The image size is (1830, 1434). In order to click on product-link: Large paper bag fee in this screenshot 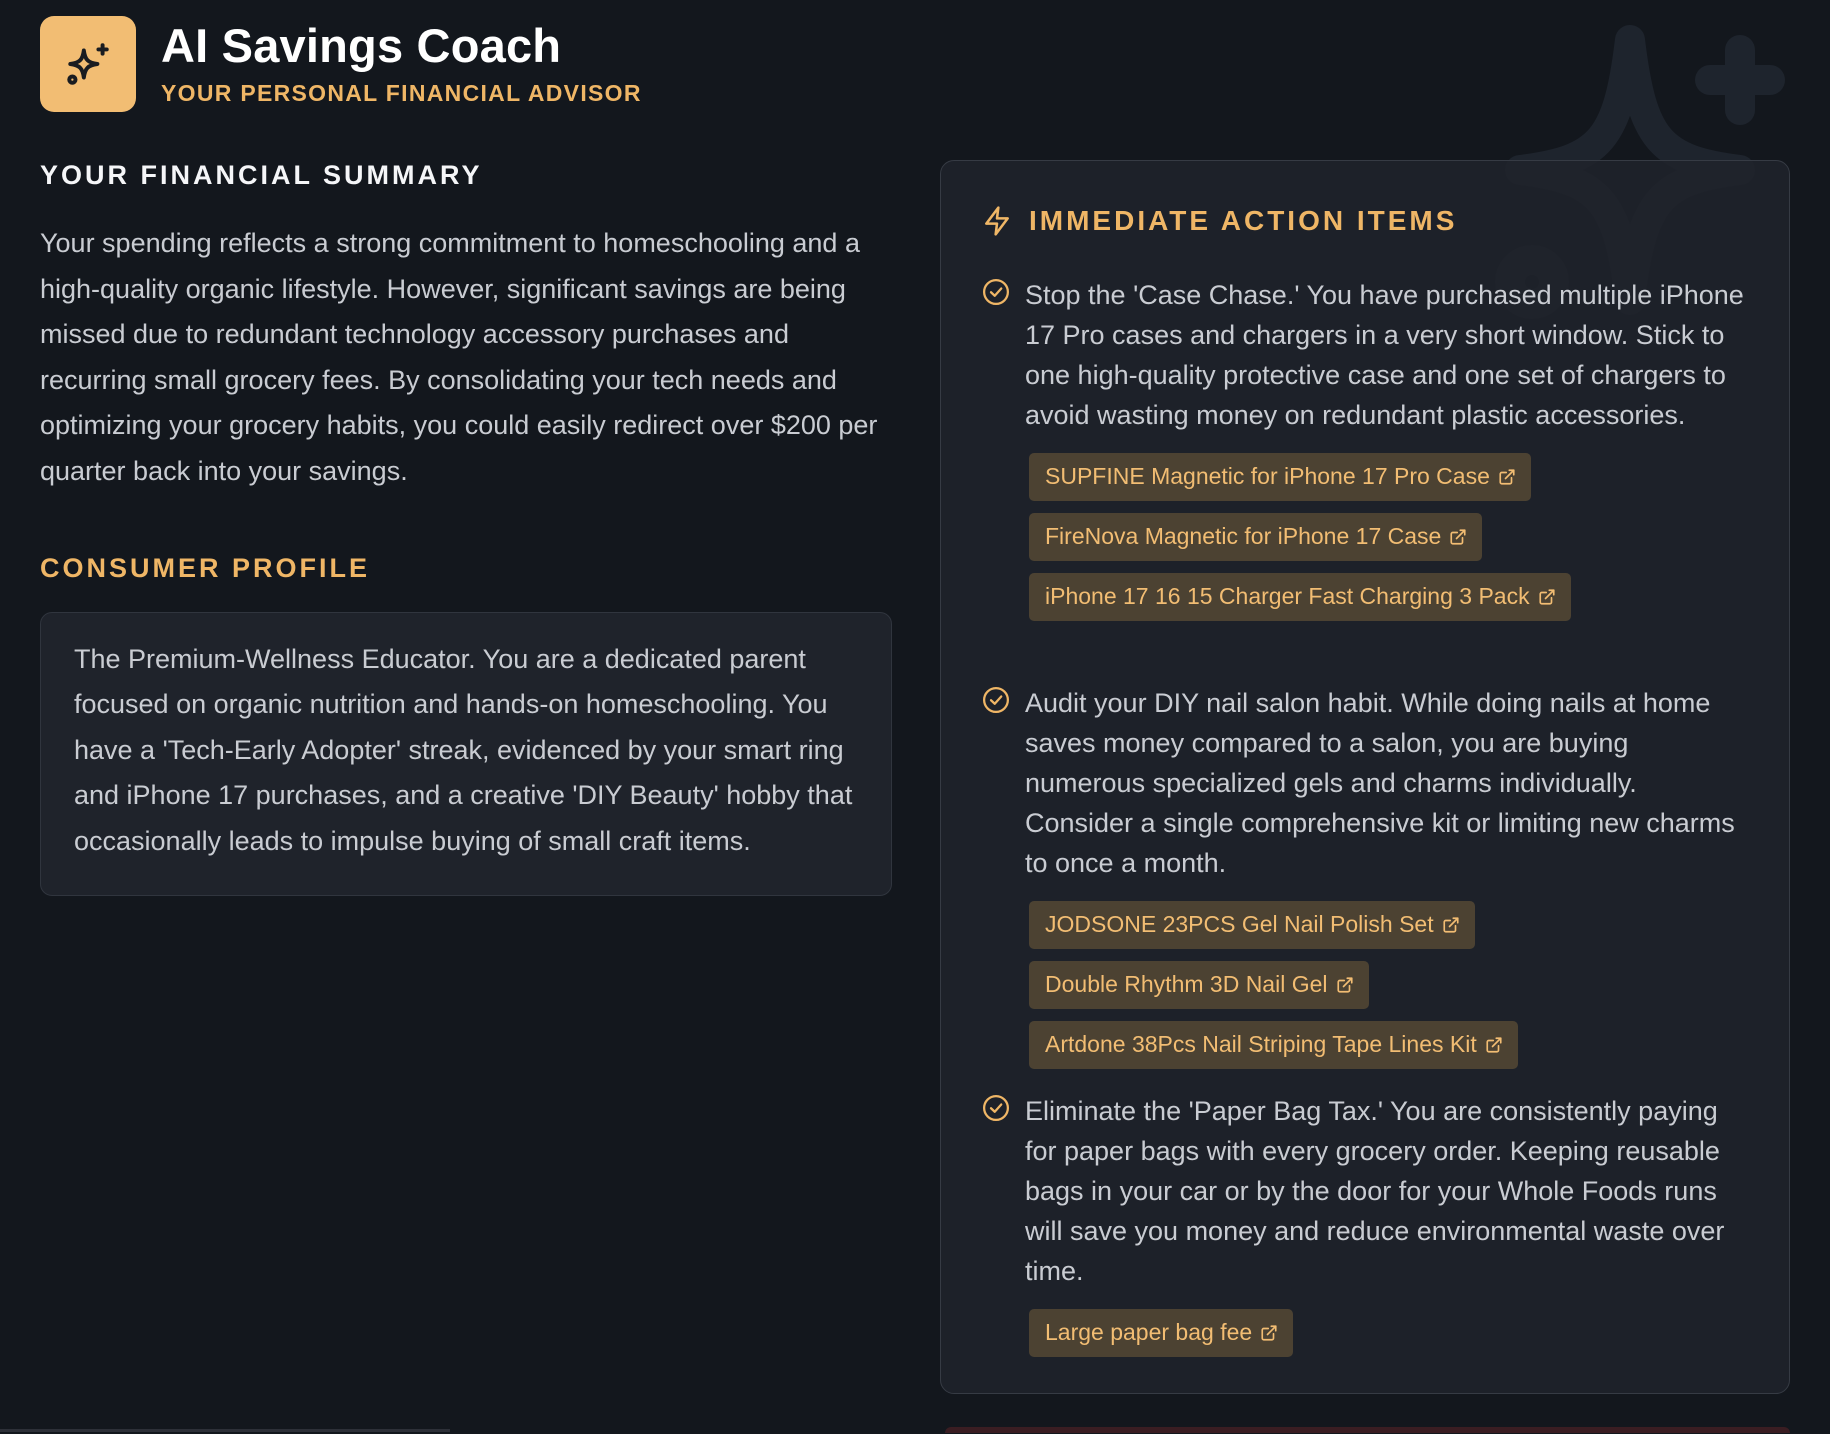, I will do `click(1161, 1333)`.